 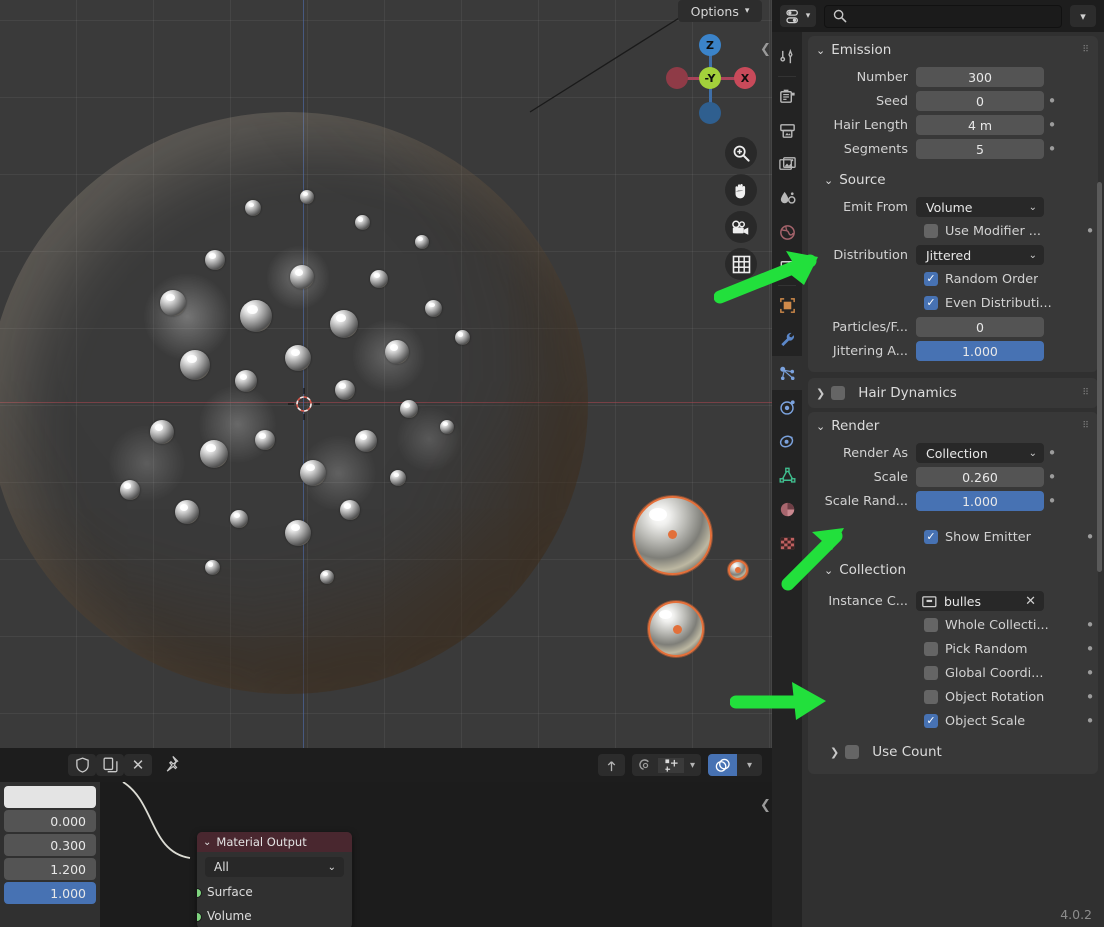 I want to click on checkbox-show-emitter: Show Emitter •, so click(x=953, y=537).